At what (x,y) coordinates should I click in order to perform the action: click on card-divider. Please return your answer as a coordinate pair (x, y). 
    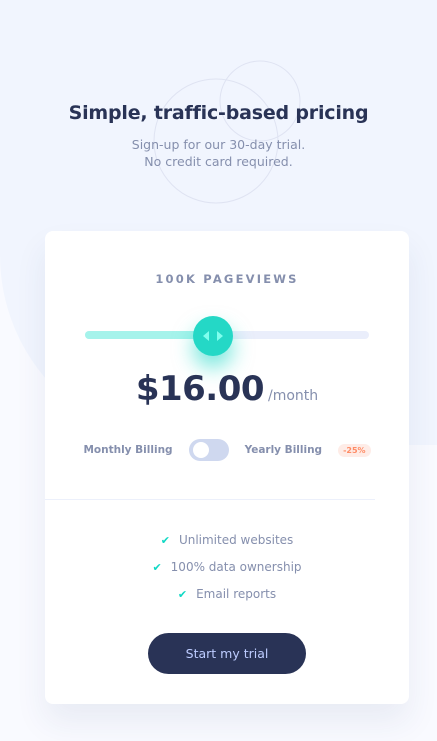
    Looking at the image, I should click on (210, 499).